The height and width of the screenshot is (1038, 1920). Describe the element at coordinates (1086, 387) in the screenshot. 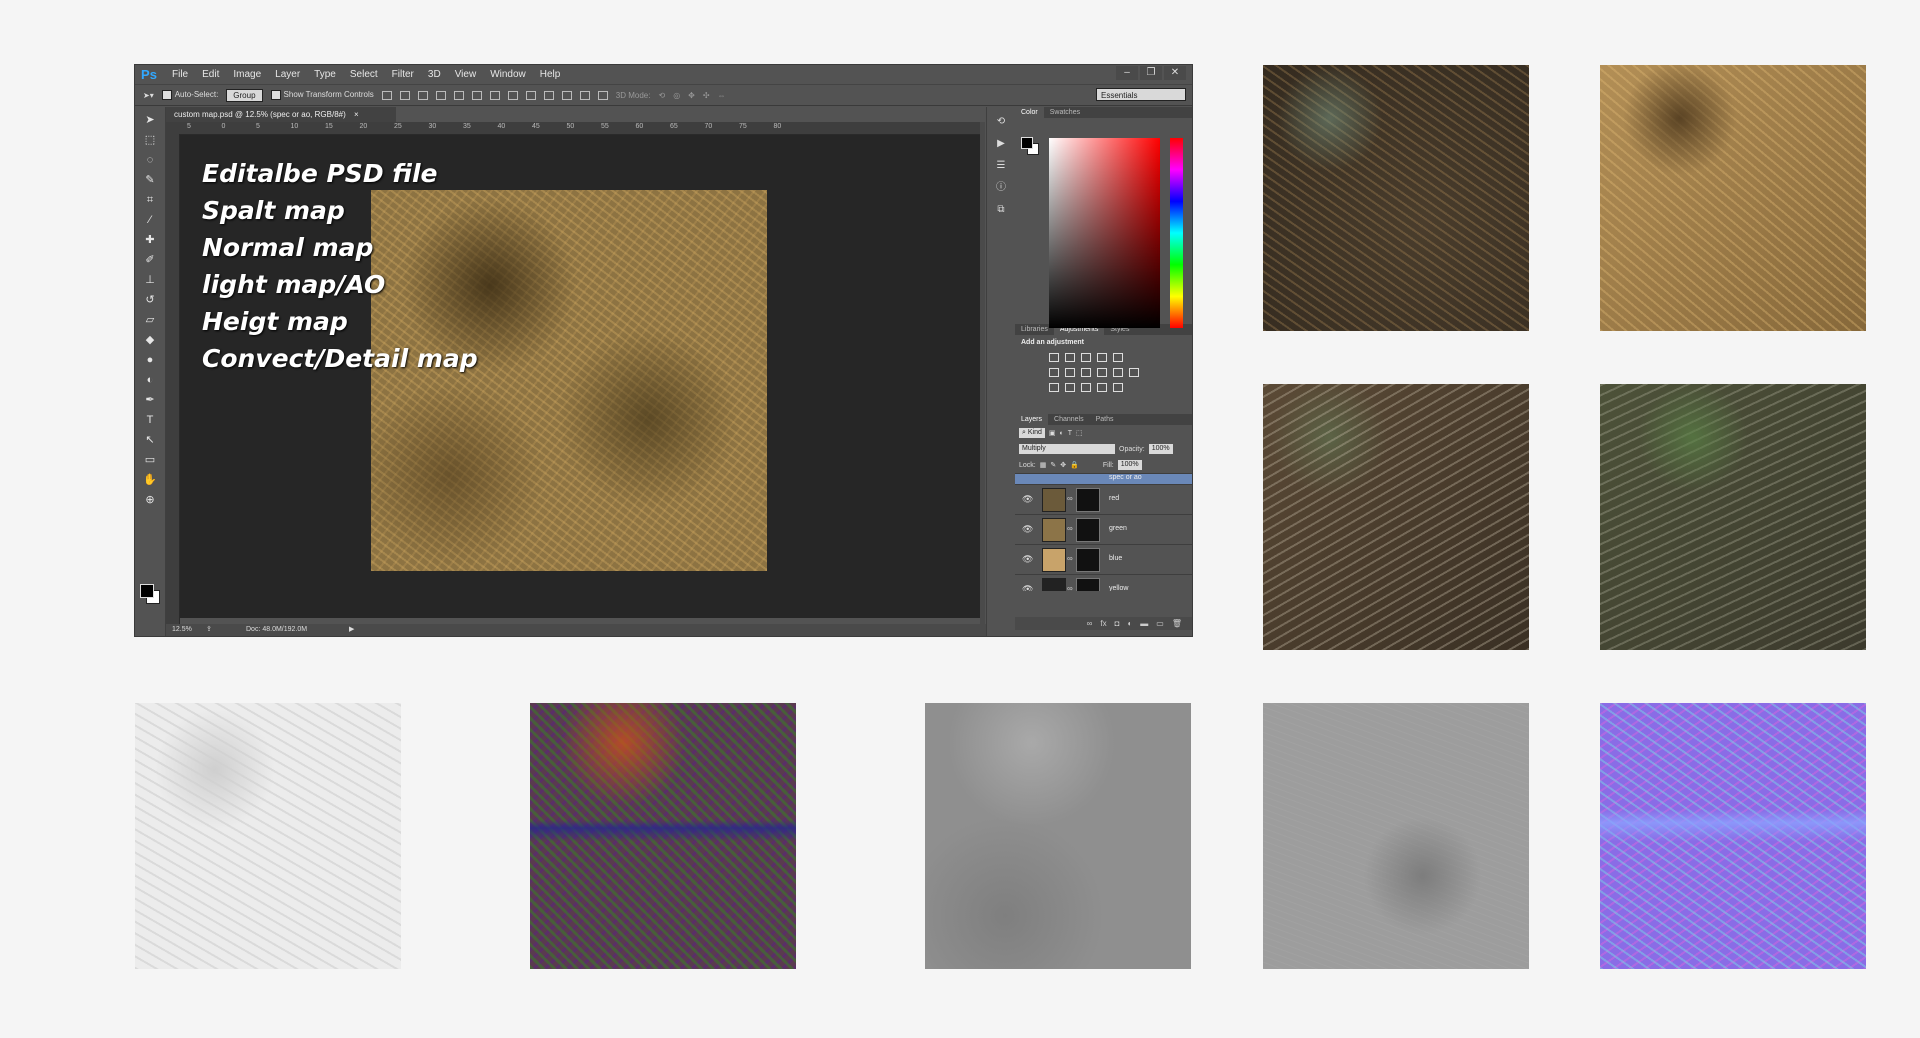

I see `threshold-icon` at that location.